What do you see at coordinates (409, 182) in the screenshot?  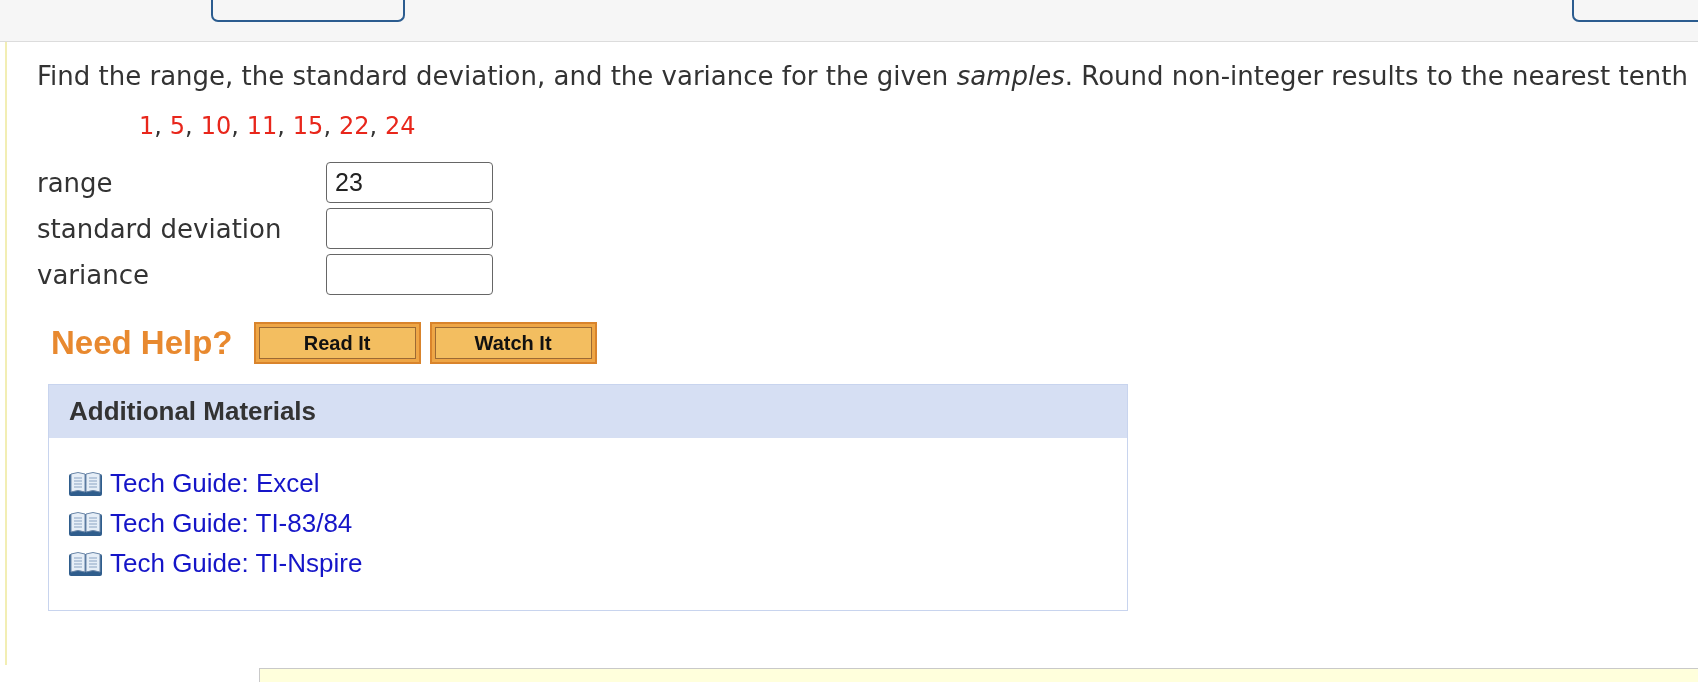 I see `answer-field: 23` at bounding box center [409, 182].